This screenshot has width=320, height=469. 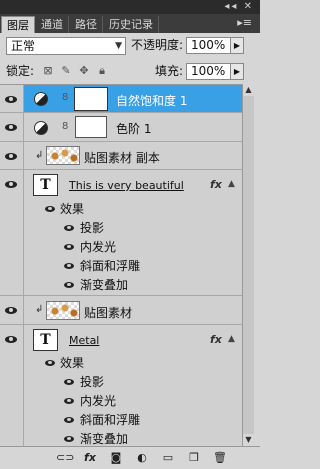 I want to click on new-layer-icon: ❐, so click(x=194, y=458).